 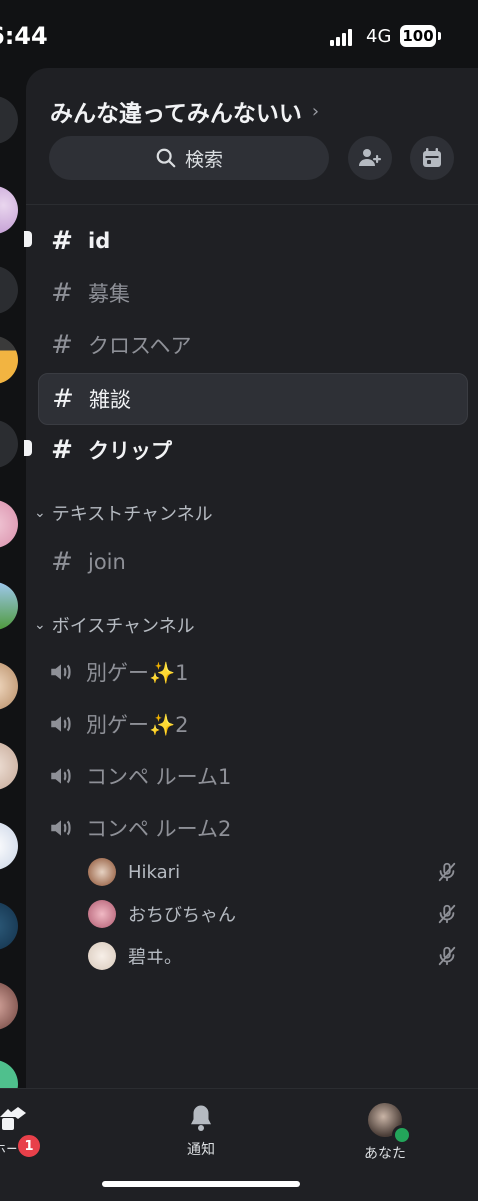 I want to click on category-text: ⌄ テキストチャンネル, so click(x=123, y=513).